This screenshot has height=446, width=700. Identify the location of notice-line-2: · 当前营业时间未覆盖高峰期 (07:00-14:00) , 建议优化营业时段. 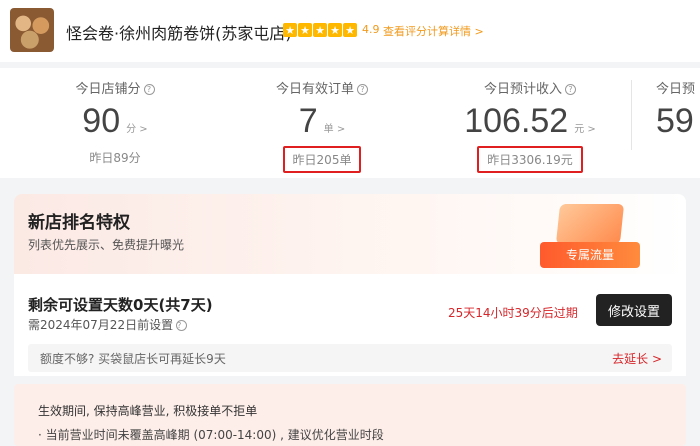
(211, 435).